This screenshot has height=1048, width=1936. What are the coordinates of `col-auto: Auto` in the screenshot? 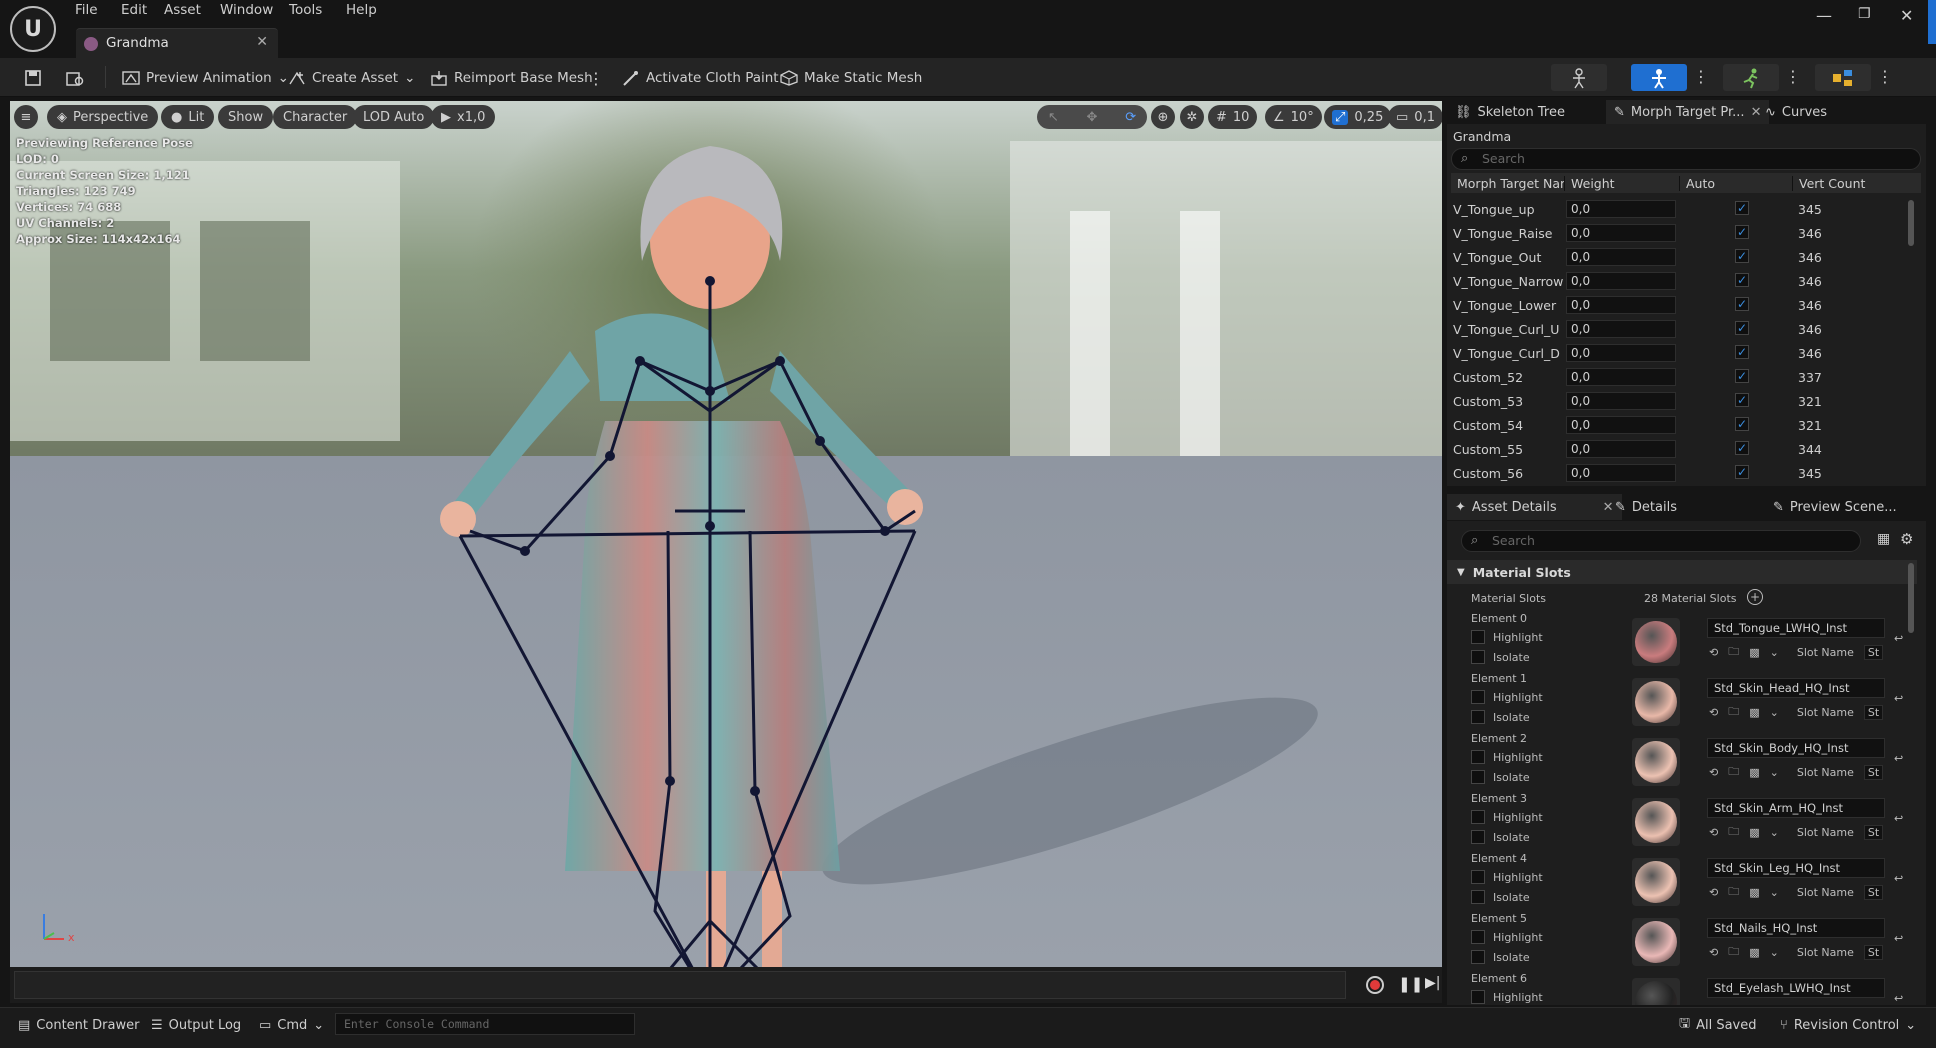 It's located at (1735, 183).